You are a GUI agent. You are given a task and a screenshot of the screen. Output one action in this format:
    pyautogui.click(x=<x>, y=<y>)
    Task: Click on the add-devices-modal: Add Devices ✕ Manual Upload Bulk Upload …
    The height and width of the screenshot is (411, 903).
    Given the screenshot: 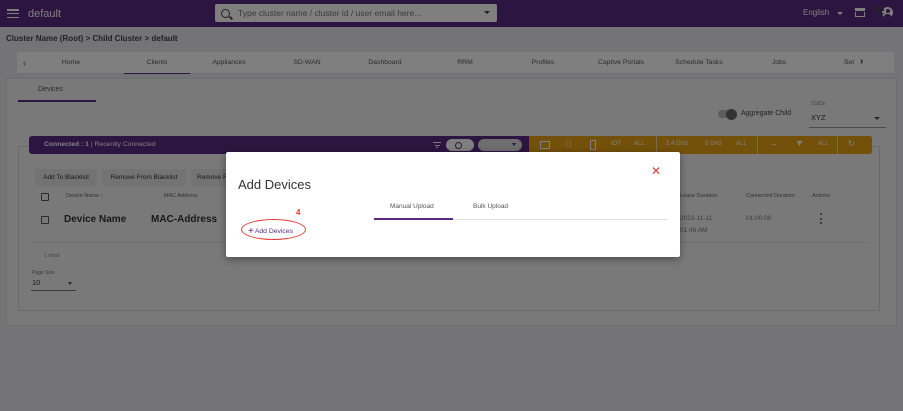 What is the action you would take?
    pyautogui.click(x=453, y=204)
    